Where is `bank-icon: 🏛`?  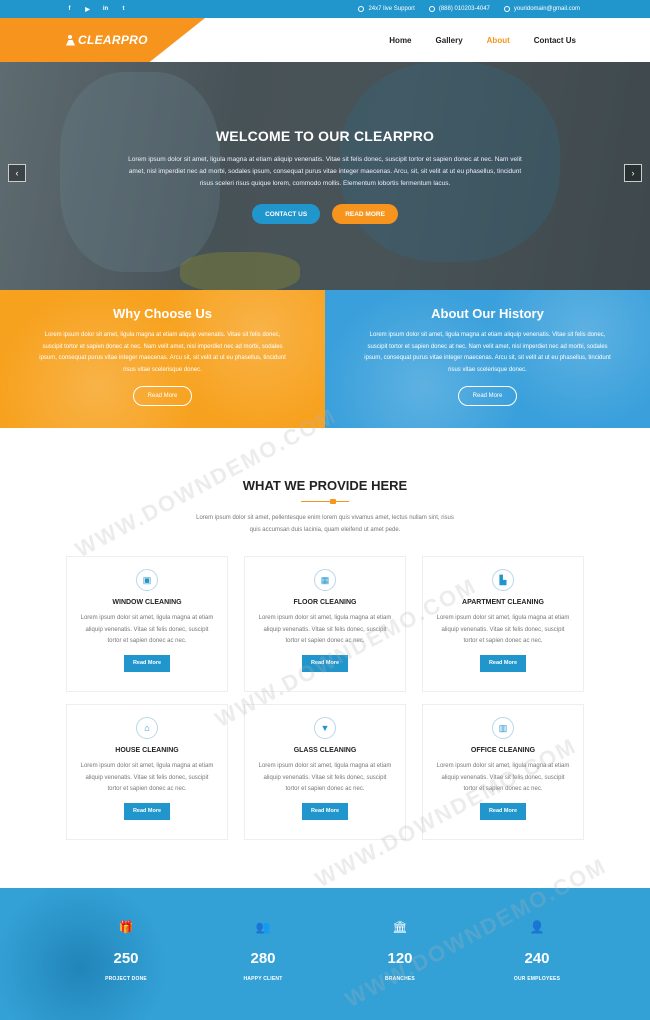
bank-icon: 🏛 is located at coordinates (400, 927).